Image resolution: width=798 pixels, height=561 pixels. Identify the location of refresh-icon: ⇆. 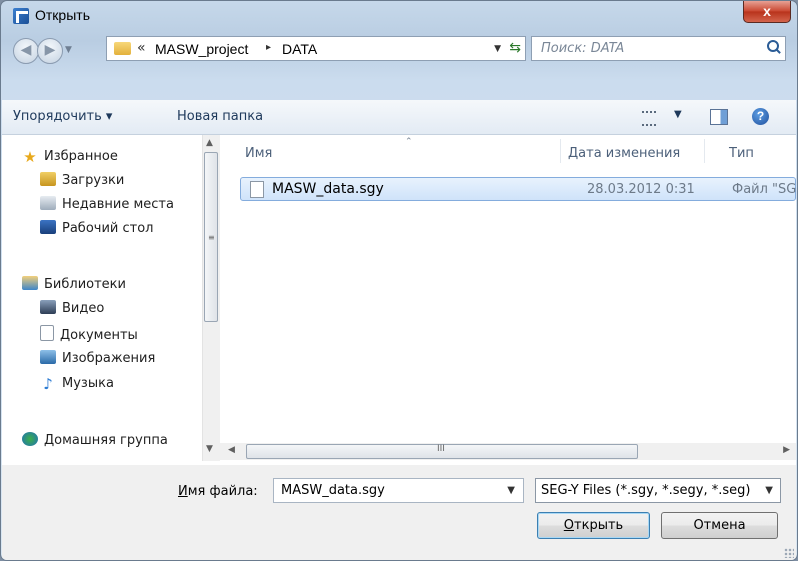
(515, 48).